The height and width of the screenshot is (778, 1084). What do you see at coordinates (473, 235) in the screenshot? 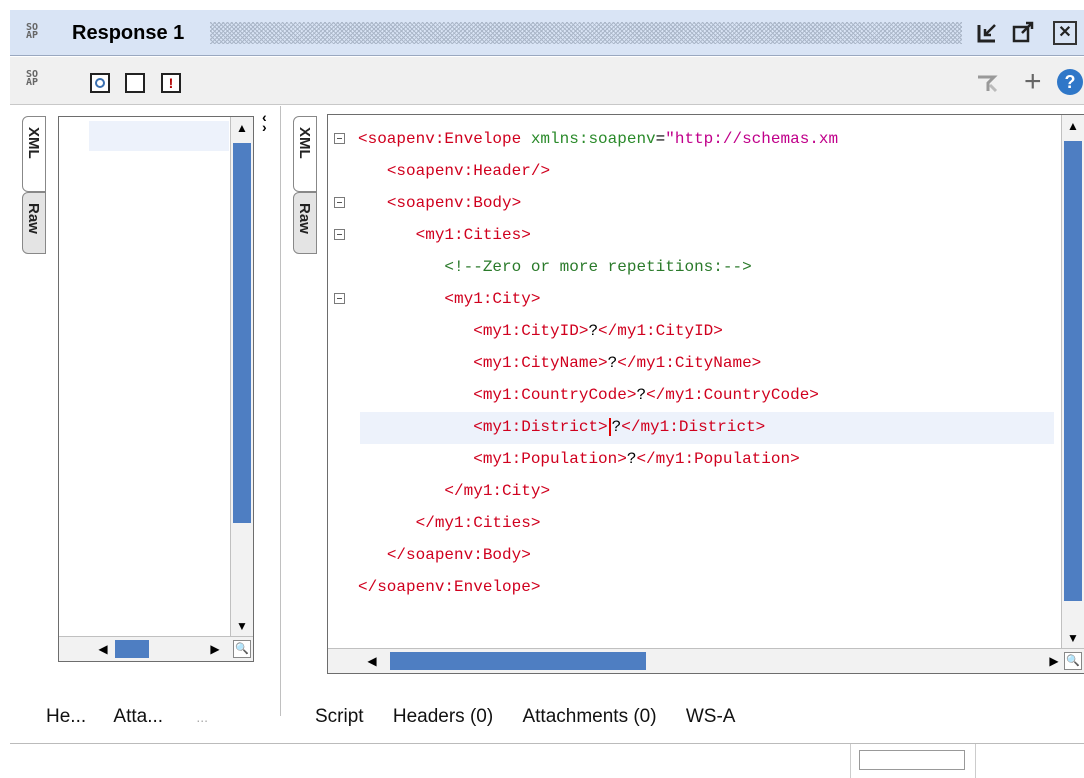
I see `code-token-tag: <my1:Cities>` at bounding box center [473, 235].